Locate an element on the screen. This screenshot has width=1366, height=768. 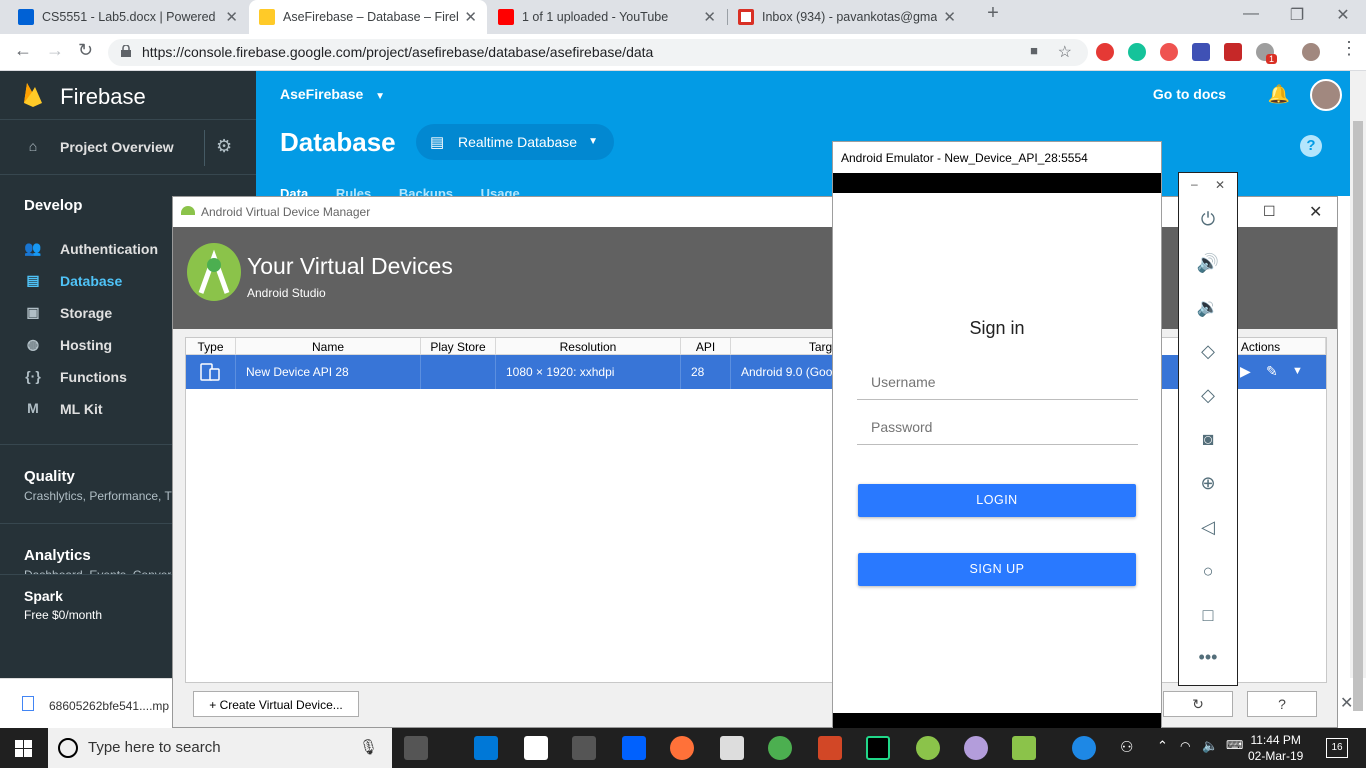
firefox-icon is located at coordinates (682, 748).